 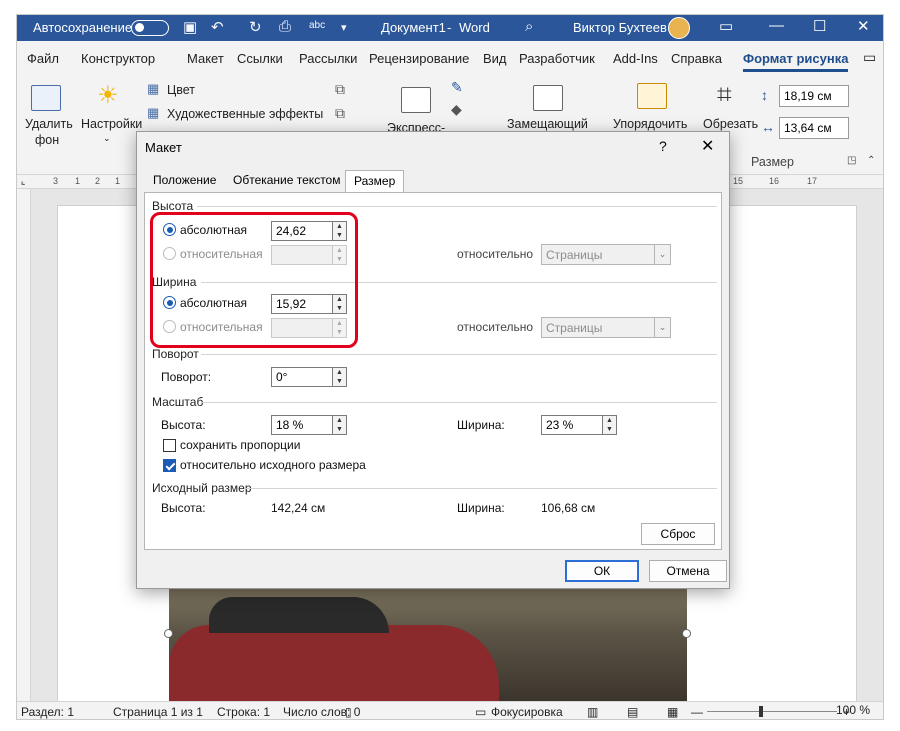 I want to click on ok-button: ОК, so click(x=602, y=571).